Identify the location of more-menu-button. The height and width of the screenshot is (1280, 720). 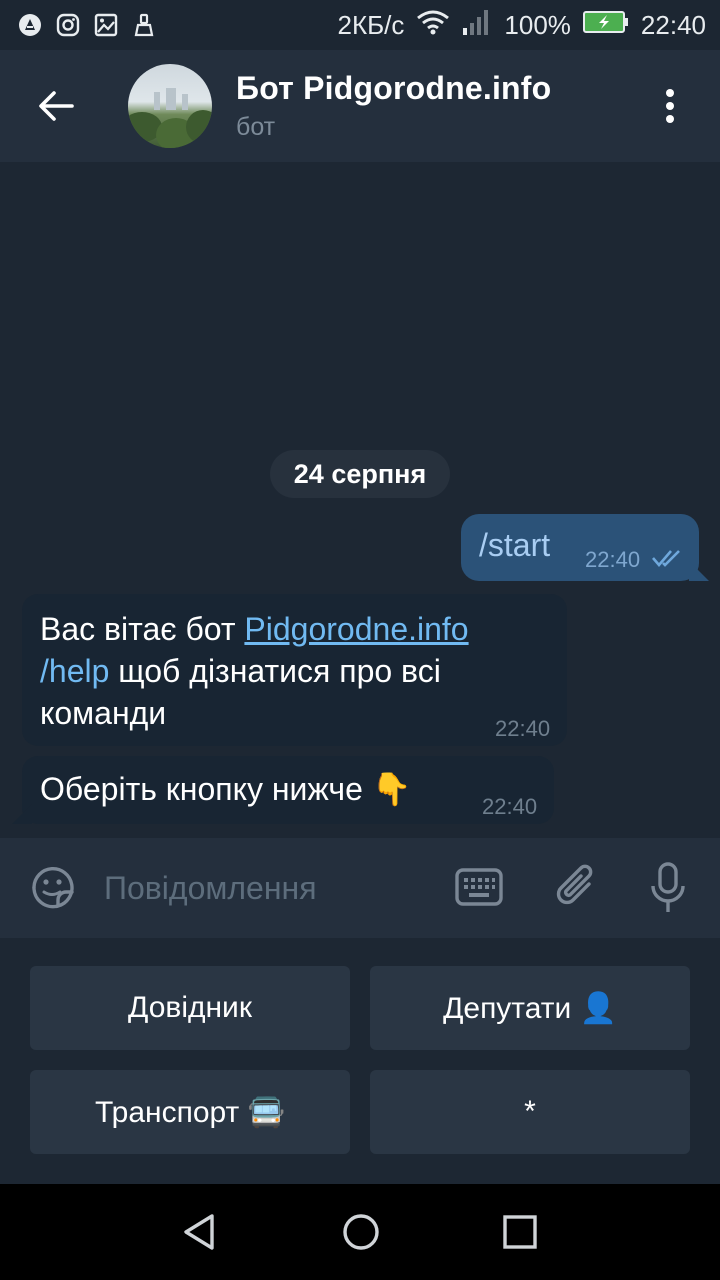
(670, 106).